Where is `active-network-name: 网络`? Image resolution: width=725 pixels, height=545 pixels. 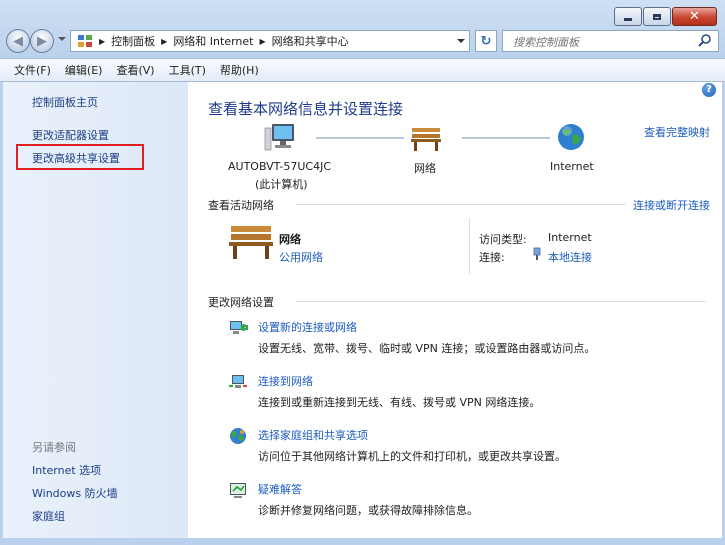 active-network-name: 网络 is located at coordinates (290, 239).